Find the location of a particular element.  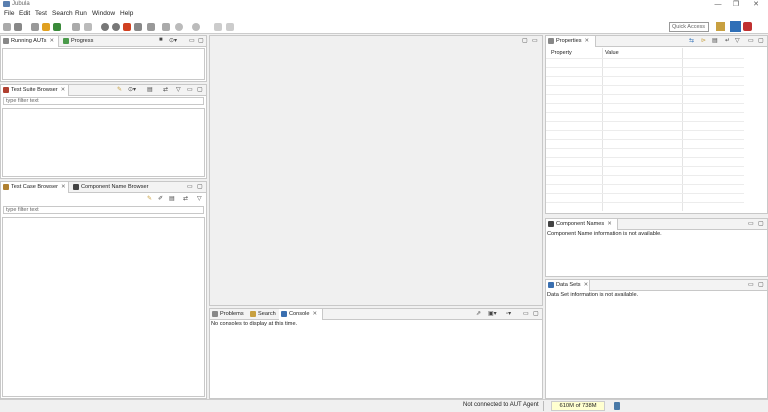

open-perspective-icon is located at coordinates (720, 26).